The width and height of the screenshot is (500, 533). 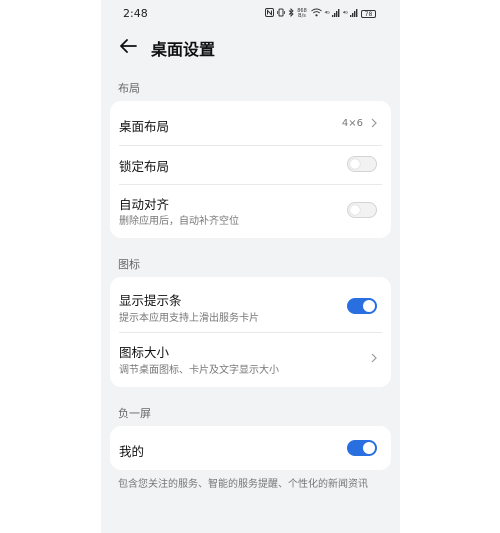 What do you see at coordinates (362, 306) in the screenshot?
I see `show-hint-bar-toggle` at bounding box center [362, 306].